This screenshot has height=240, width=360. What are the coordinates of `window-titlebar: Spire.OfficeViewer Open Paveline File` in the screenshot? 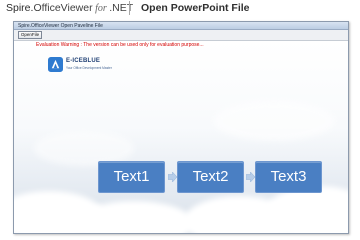 It's located at (181, 26).